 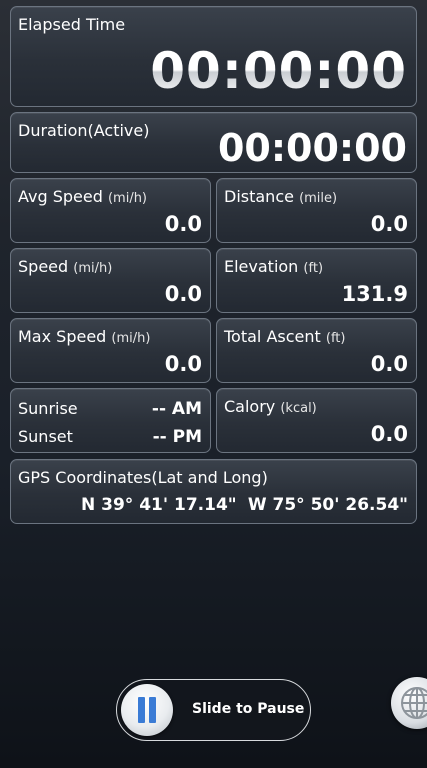 What do you see at coordinates (84, 130) in the screenshot?
I see `duration-label: Duration(Active)` at bounding box center [84, 130].